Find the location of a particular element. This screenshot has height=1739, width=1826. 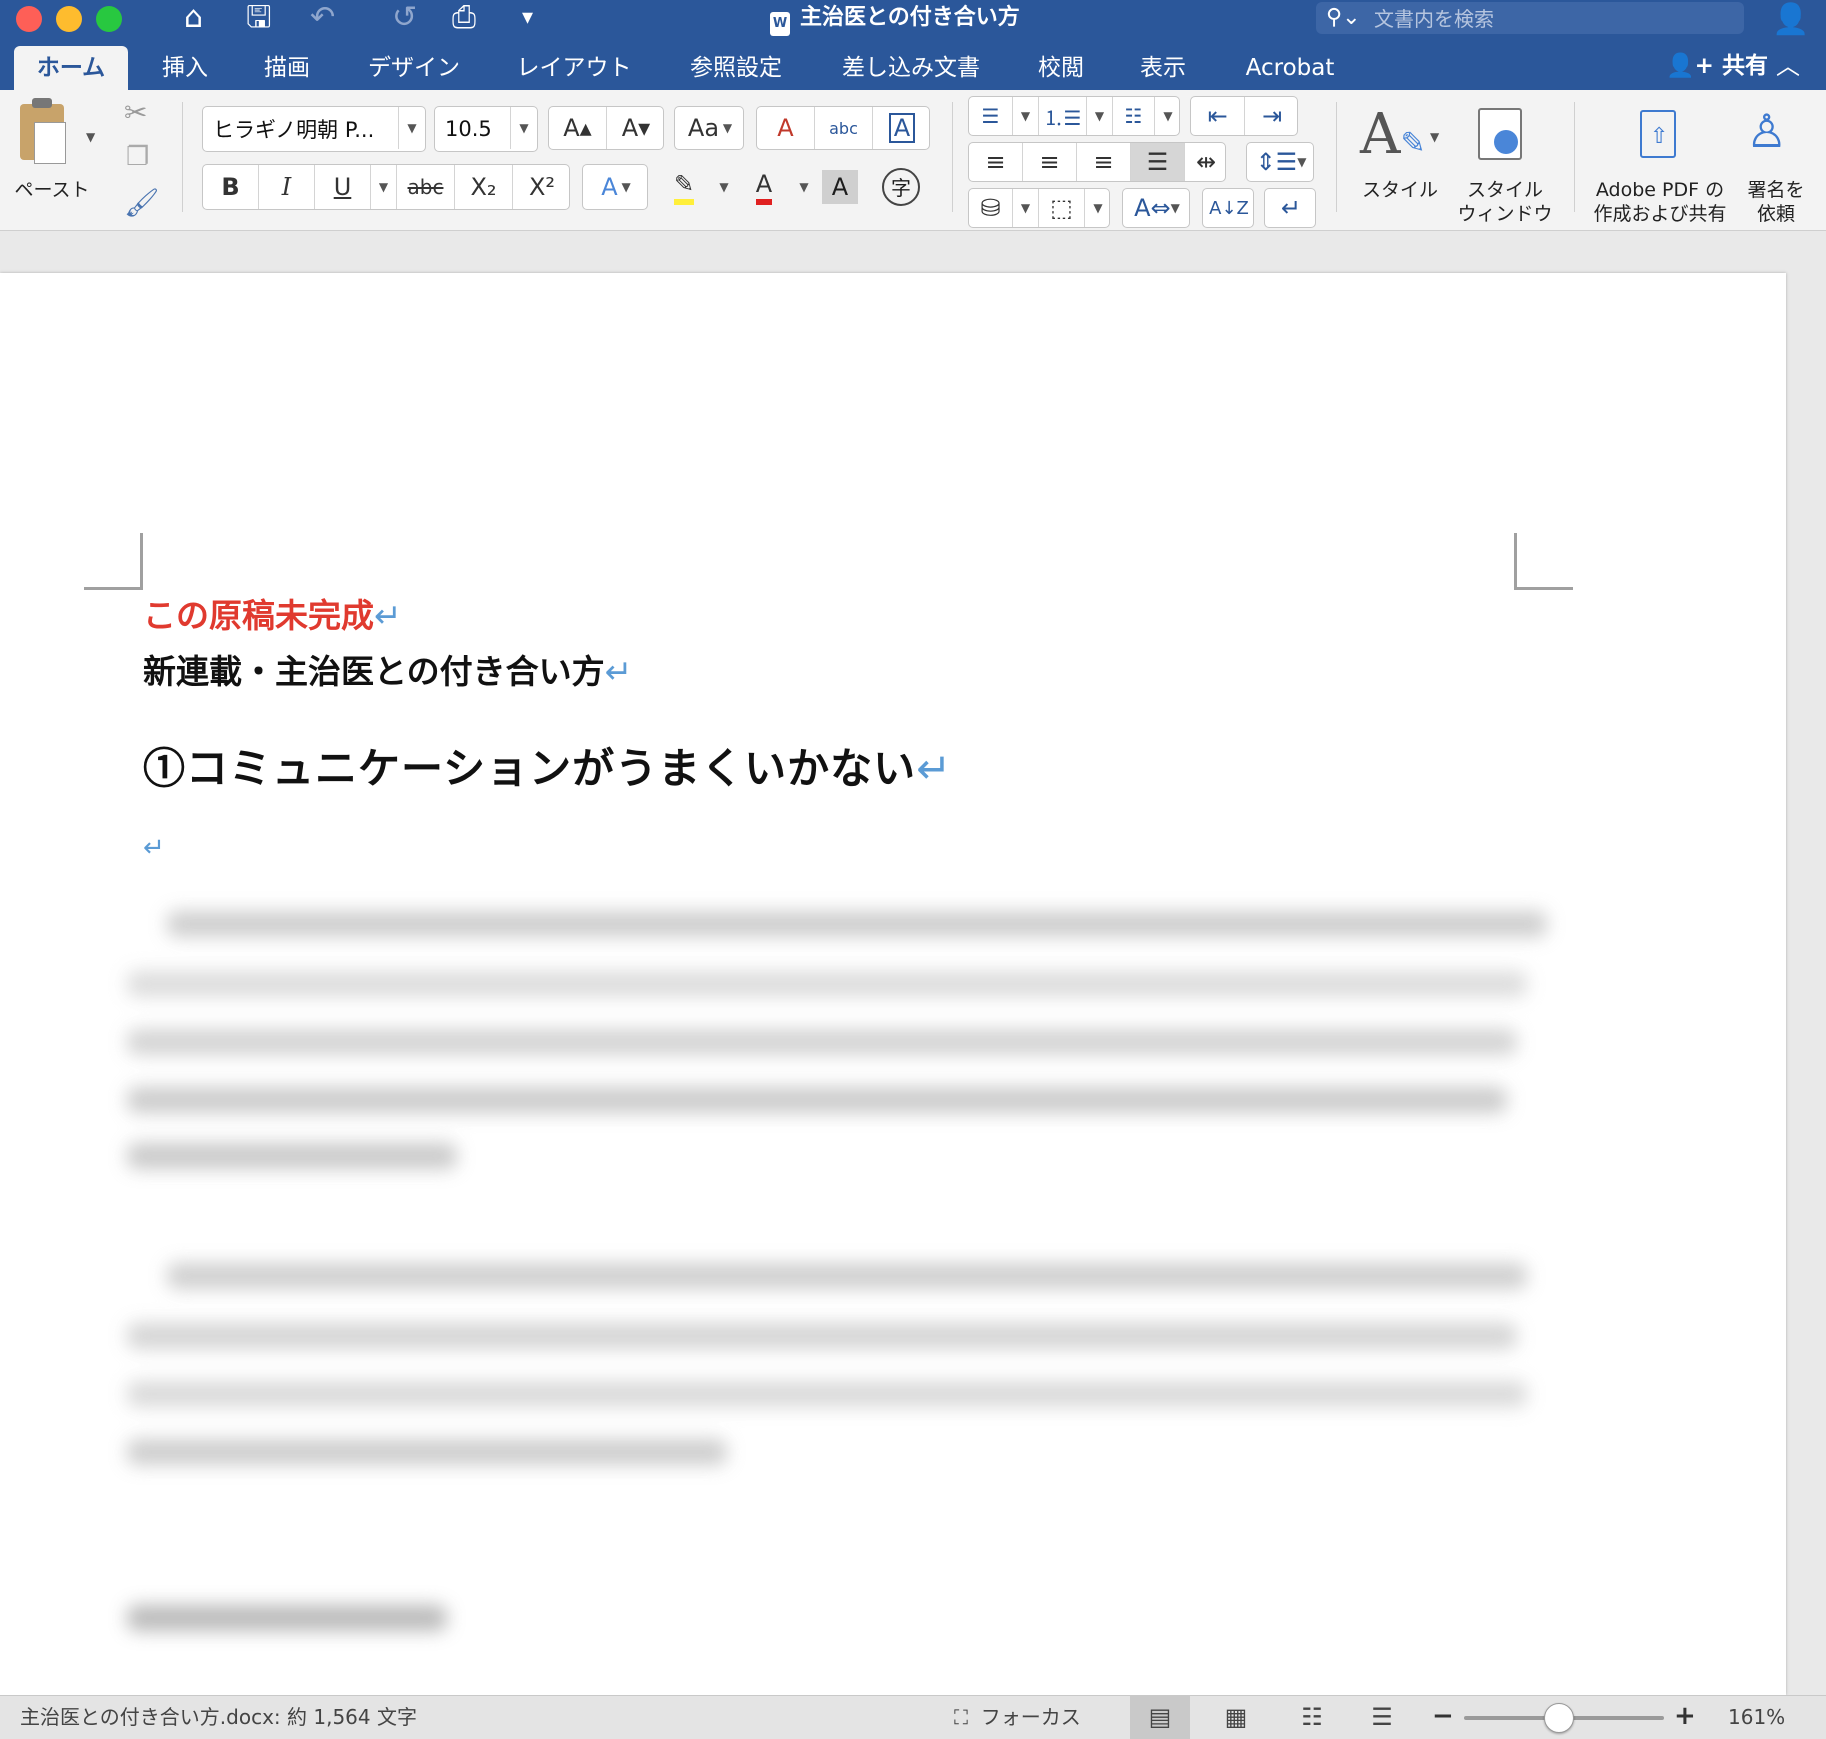

italic-button: I is located at coordinates (287, 187).